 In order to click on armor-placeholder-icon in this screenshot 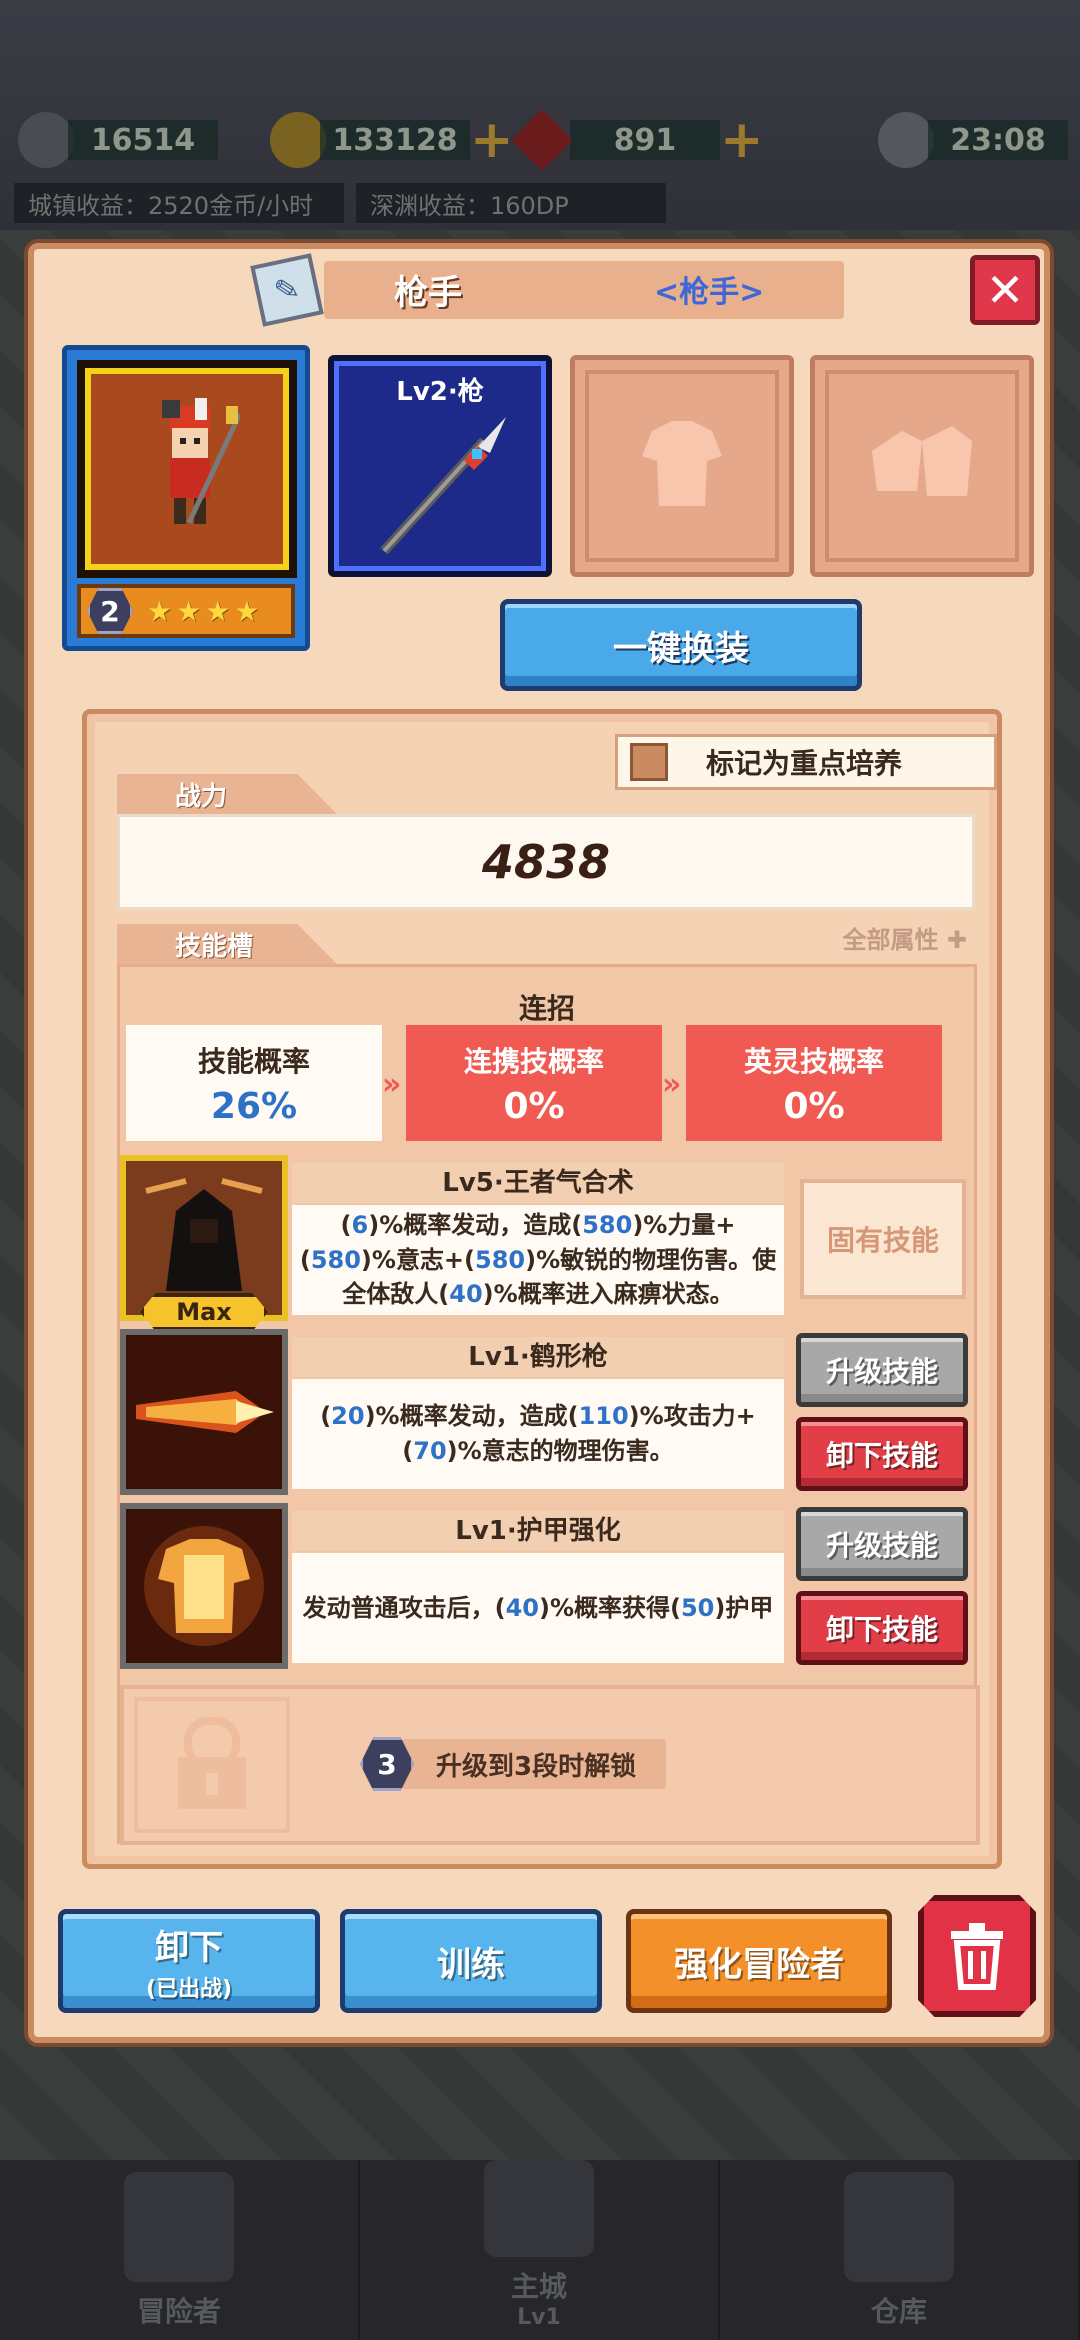, I will do `click(682, 463)`.